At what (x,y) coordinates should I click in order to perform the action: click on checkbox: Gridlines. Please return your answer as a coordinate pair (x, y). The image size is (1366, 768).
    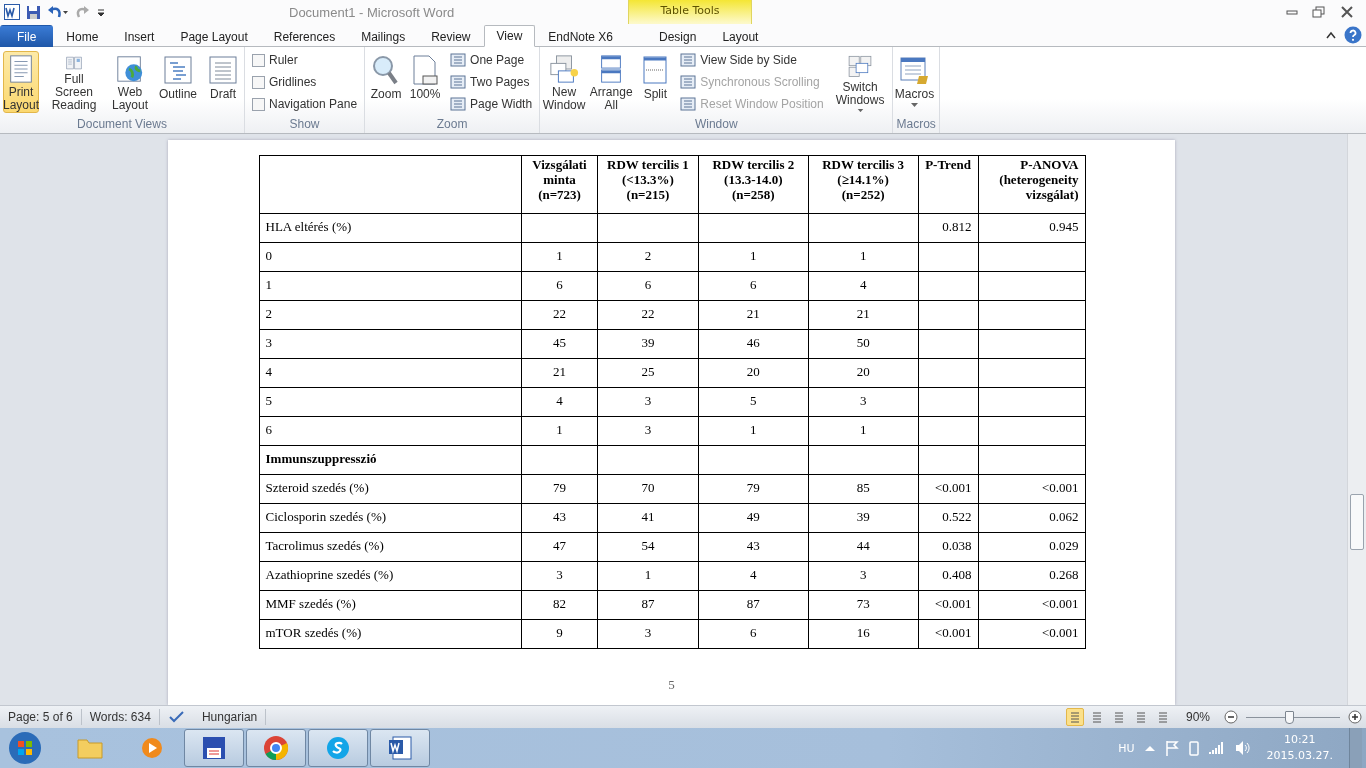
    Looking at the image, I should click on (305, 82).